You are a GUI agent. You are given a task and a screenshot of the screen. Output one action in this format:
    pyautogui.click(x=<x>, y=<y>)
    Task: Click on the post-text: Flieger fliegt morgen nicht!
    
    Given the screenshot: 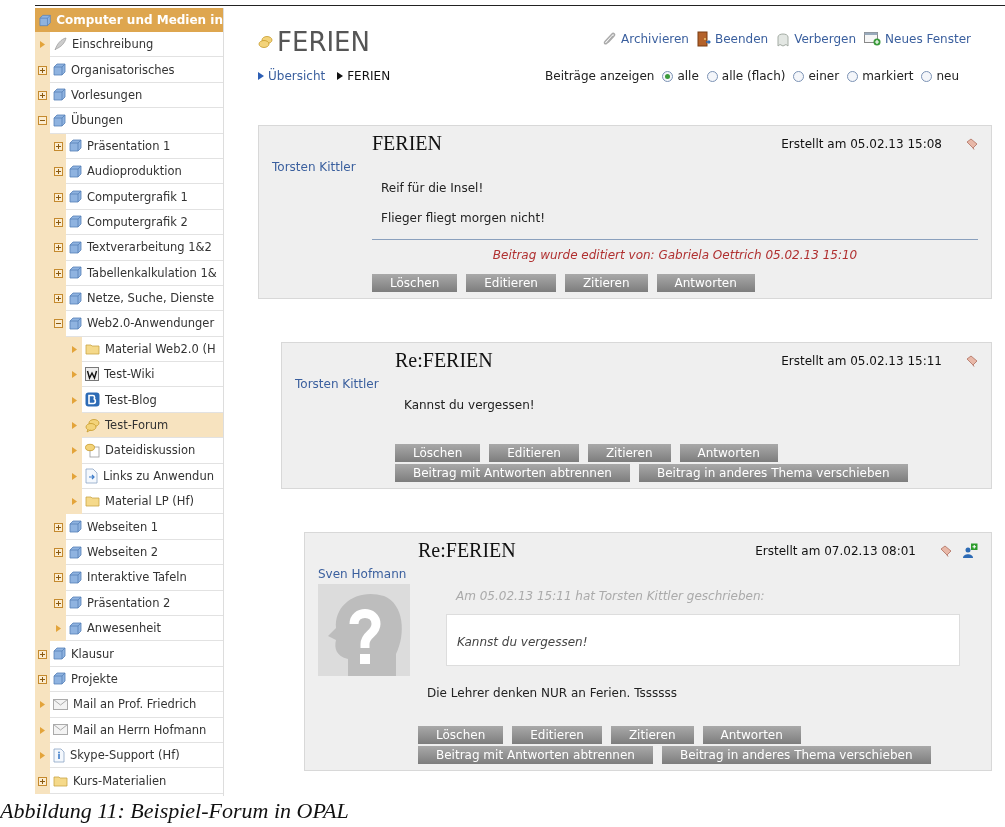 What is the action you would take?
    pyautogui.click(x=463, y=218)
    